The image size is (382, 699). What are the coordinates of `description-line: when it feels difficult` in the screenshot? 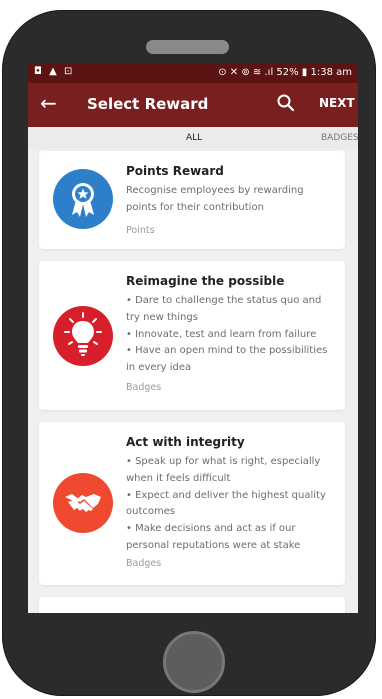 It's located at (178, 478).